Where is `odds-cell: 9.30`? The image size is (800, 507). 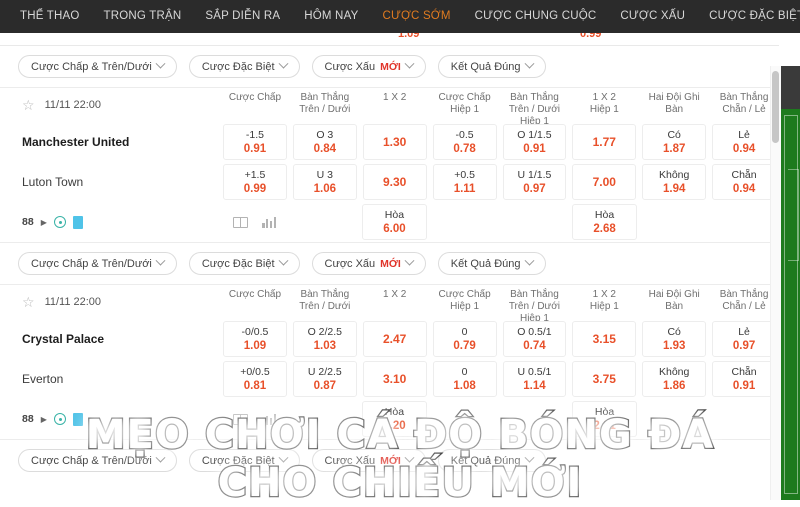 odds-cell: 9.30 is located at coordinates (394, 182).